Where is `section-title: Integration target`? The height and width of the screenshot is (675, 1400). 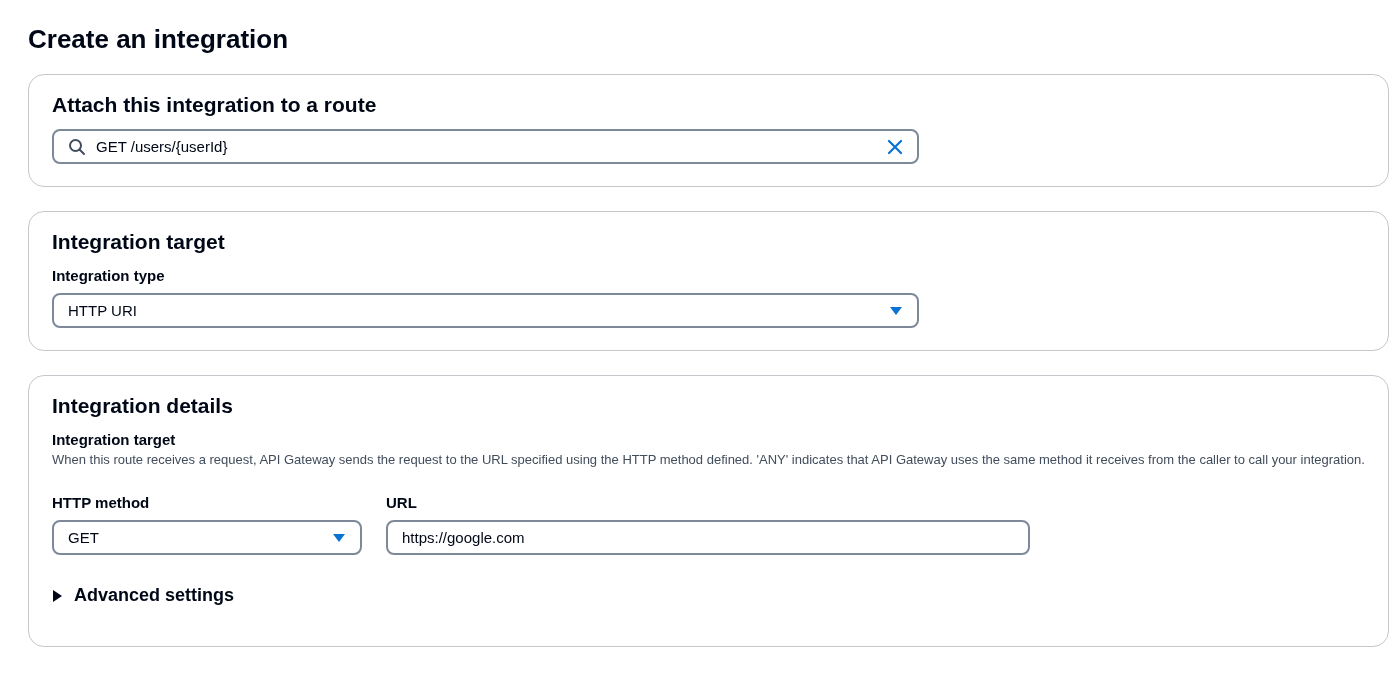 section-title: Integration target is located at coordinates (138, 242).